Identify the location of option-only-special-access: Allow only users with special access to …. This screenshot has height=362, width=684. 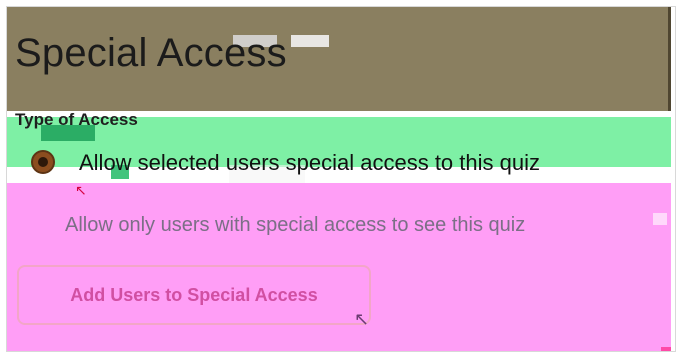
(295, 225).